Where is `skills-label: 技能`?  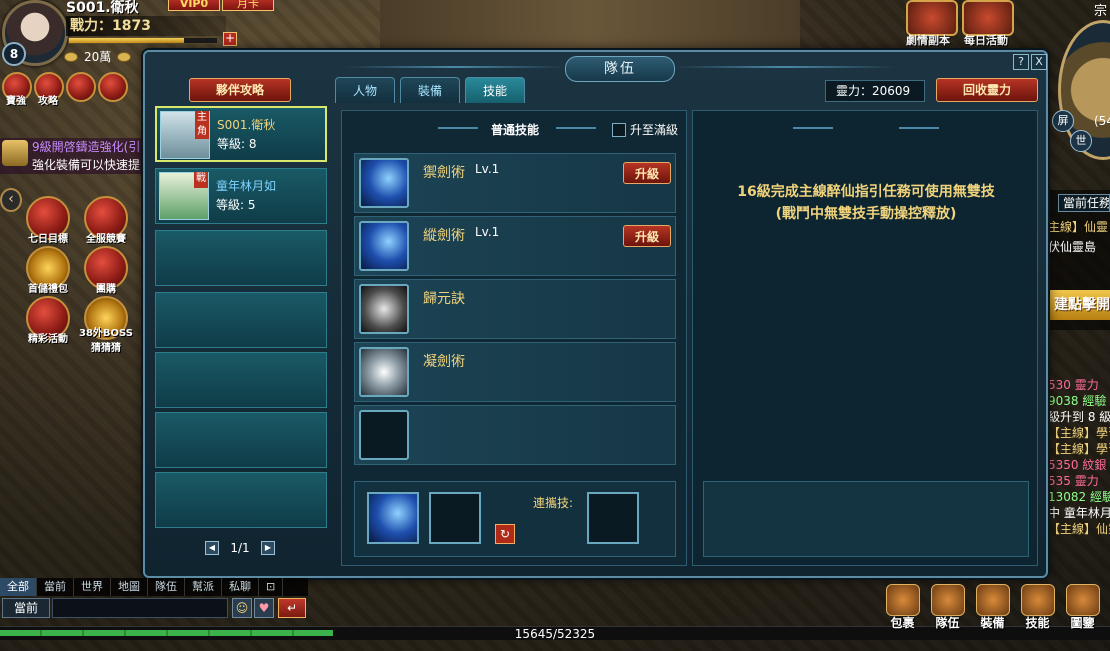
skills-label: 技能 is located at coordinates (1037, 623).